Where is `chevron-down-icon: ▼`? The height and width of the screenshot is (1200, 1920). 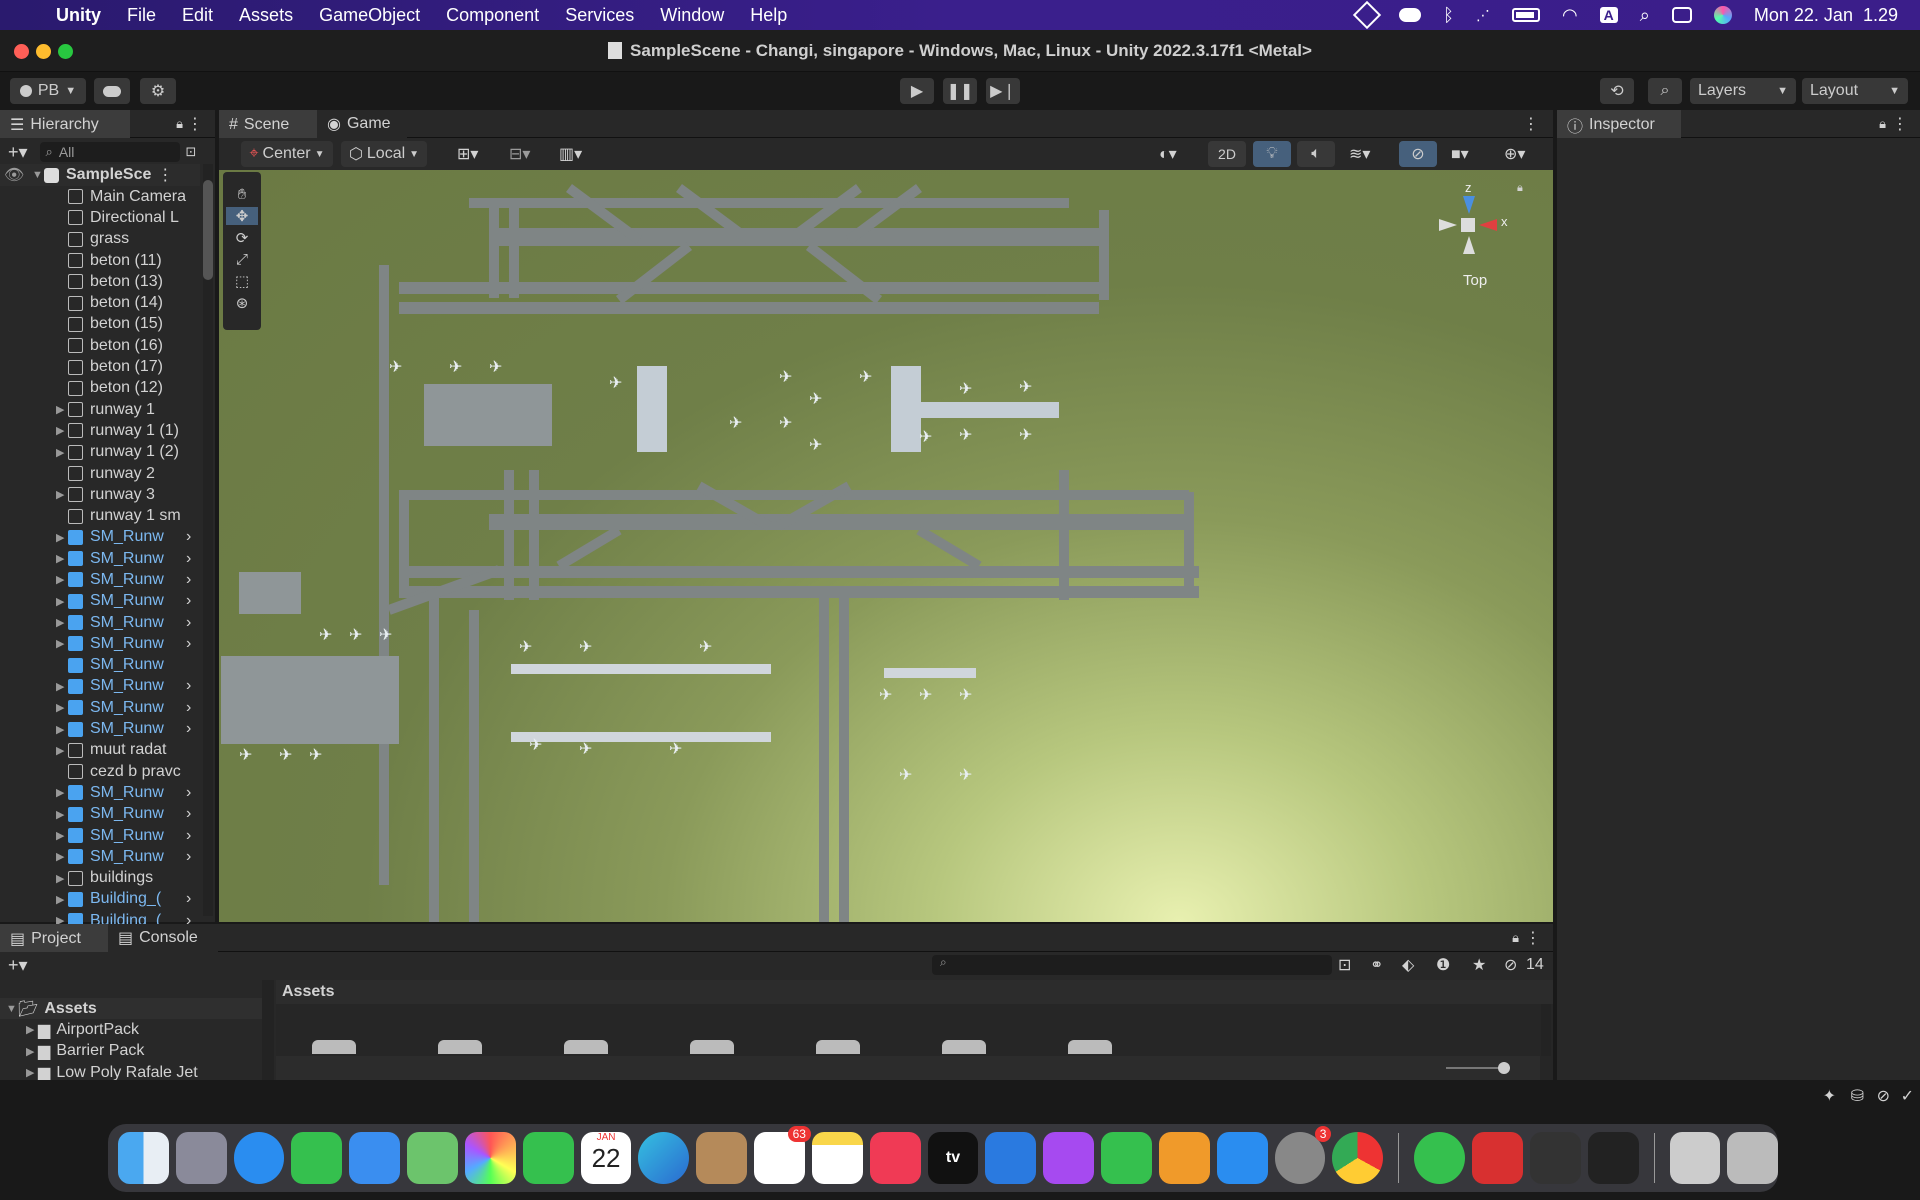 chevron-down-icon: ▼ is located at coordinates (38, 175).